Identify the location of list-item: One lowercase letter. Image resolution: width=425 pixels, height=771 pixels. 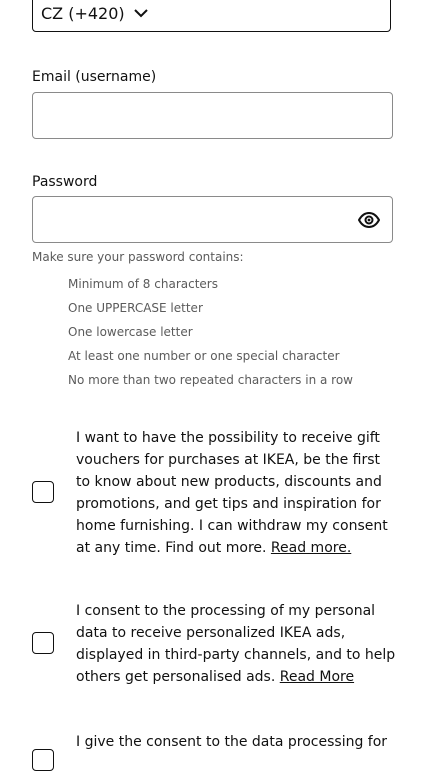
(130, 332).